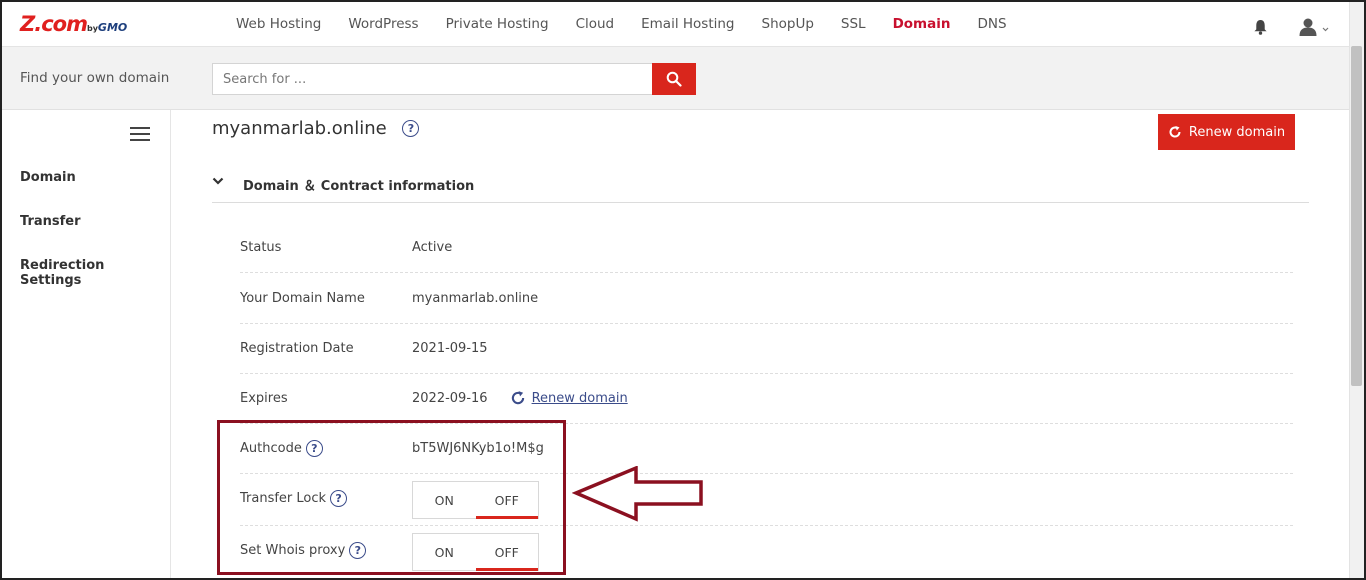 The height and width of the screenshot is (580, 1366). I want to click on nav-domain: Domain, so click(922, 24).